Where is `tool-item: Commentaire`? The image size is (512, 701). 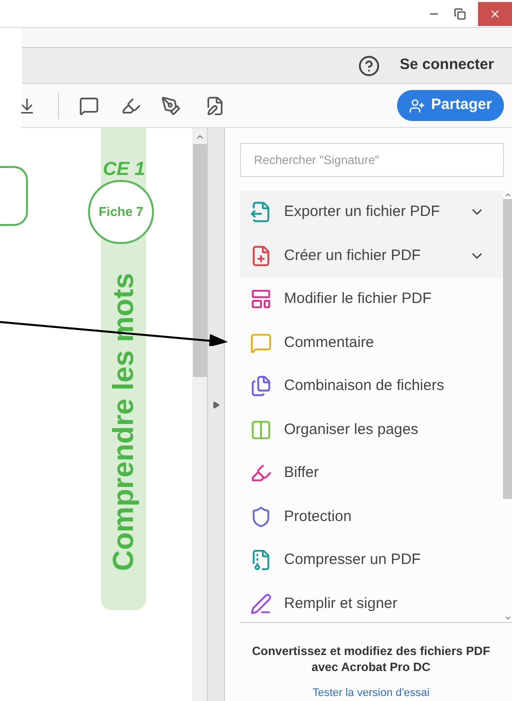
tool-item: Commentaire is located at coordinates (371, 343).